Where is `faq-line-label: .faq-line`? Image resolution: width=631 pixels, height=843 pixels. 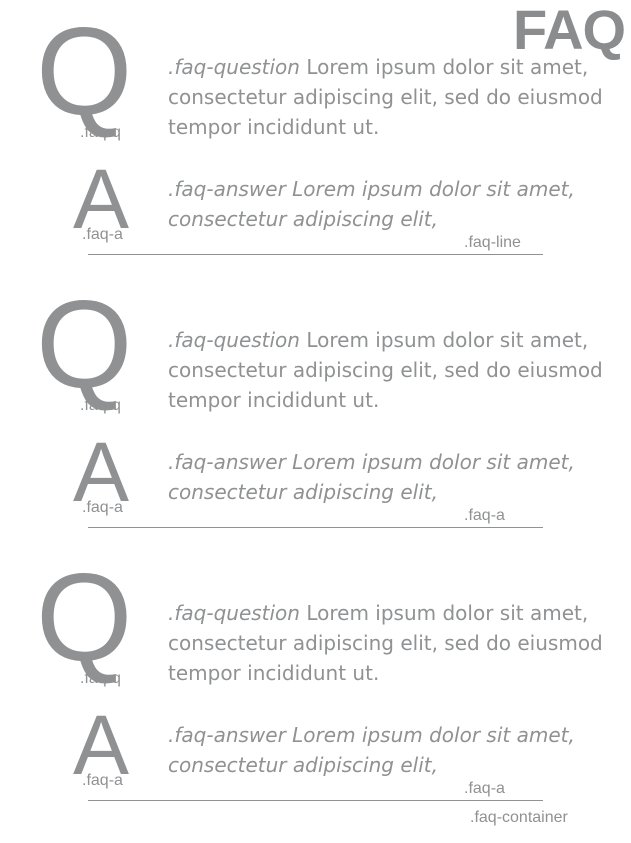
faq-line-label: .faq-line is located at coordinates (492, 242).